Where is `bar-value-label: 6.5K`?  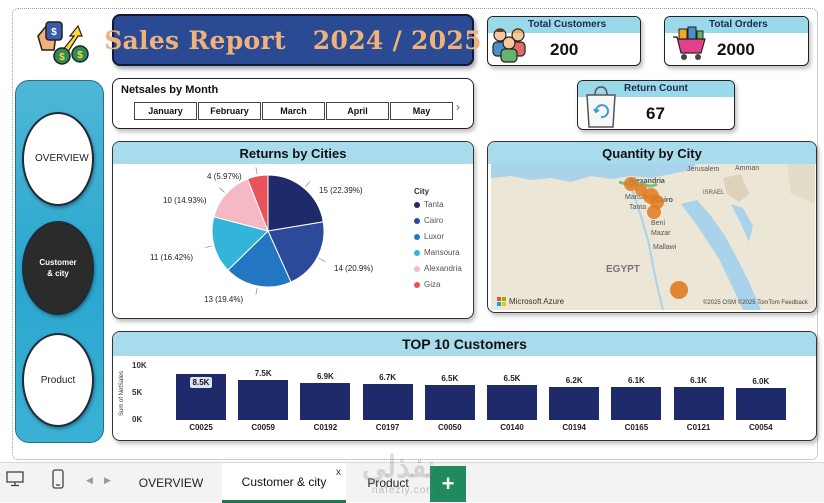
bar-value-label: 6.5K is located at coordinates (512, 378).